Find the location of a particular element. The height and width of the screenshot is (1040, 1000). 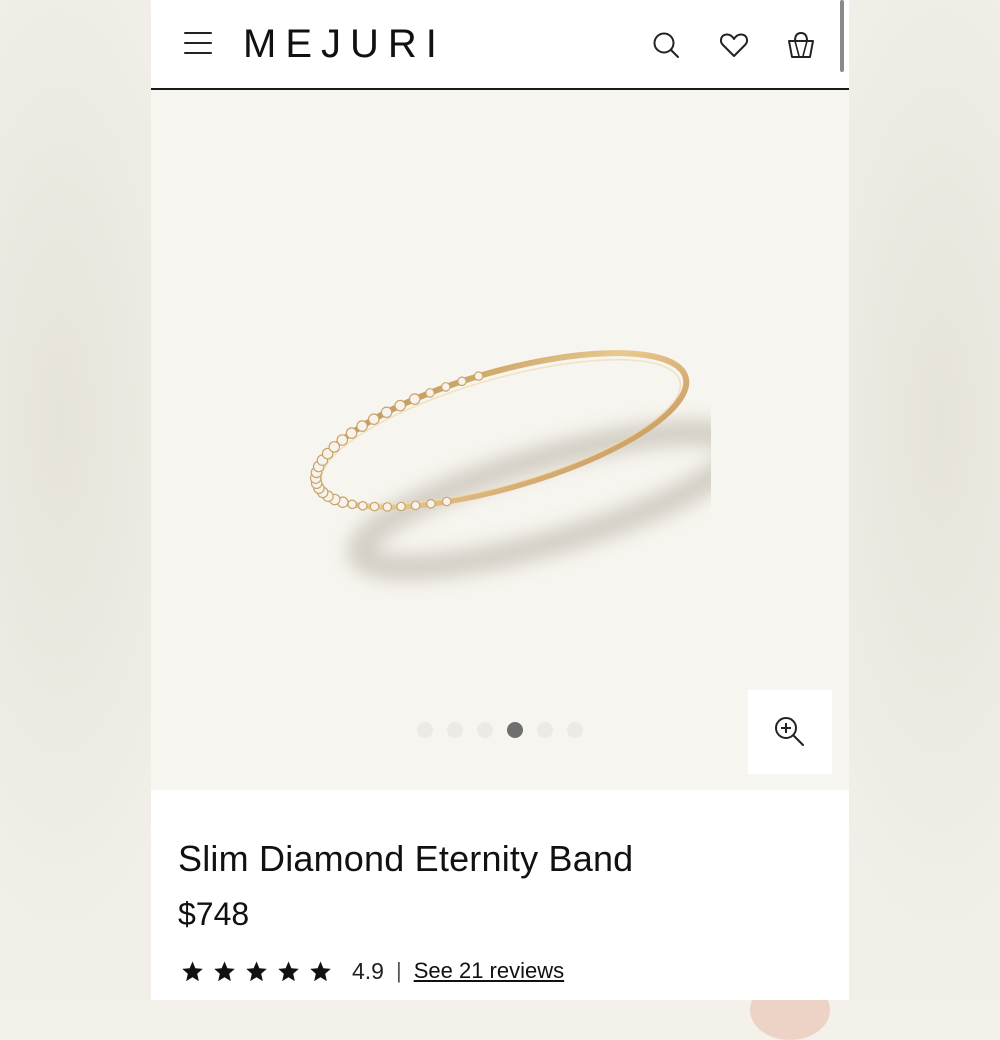

product-price: $748 is located at coordinates (214, 914).